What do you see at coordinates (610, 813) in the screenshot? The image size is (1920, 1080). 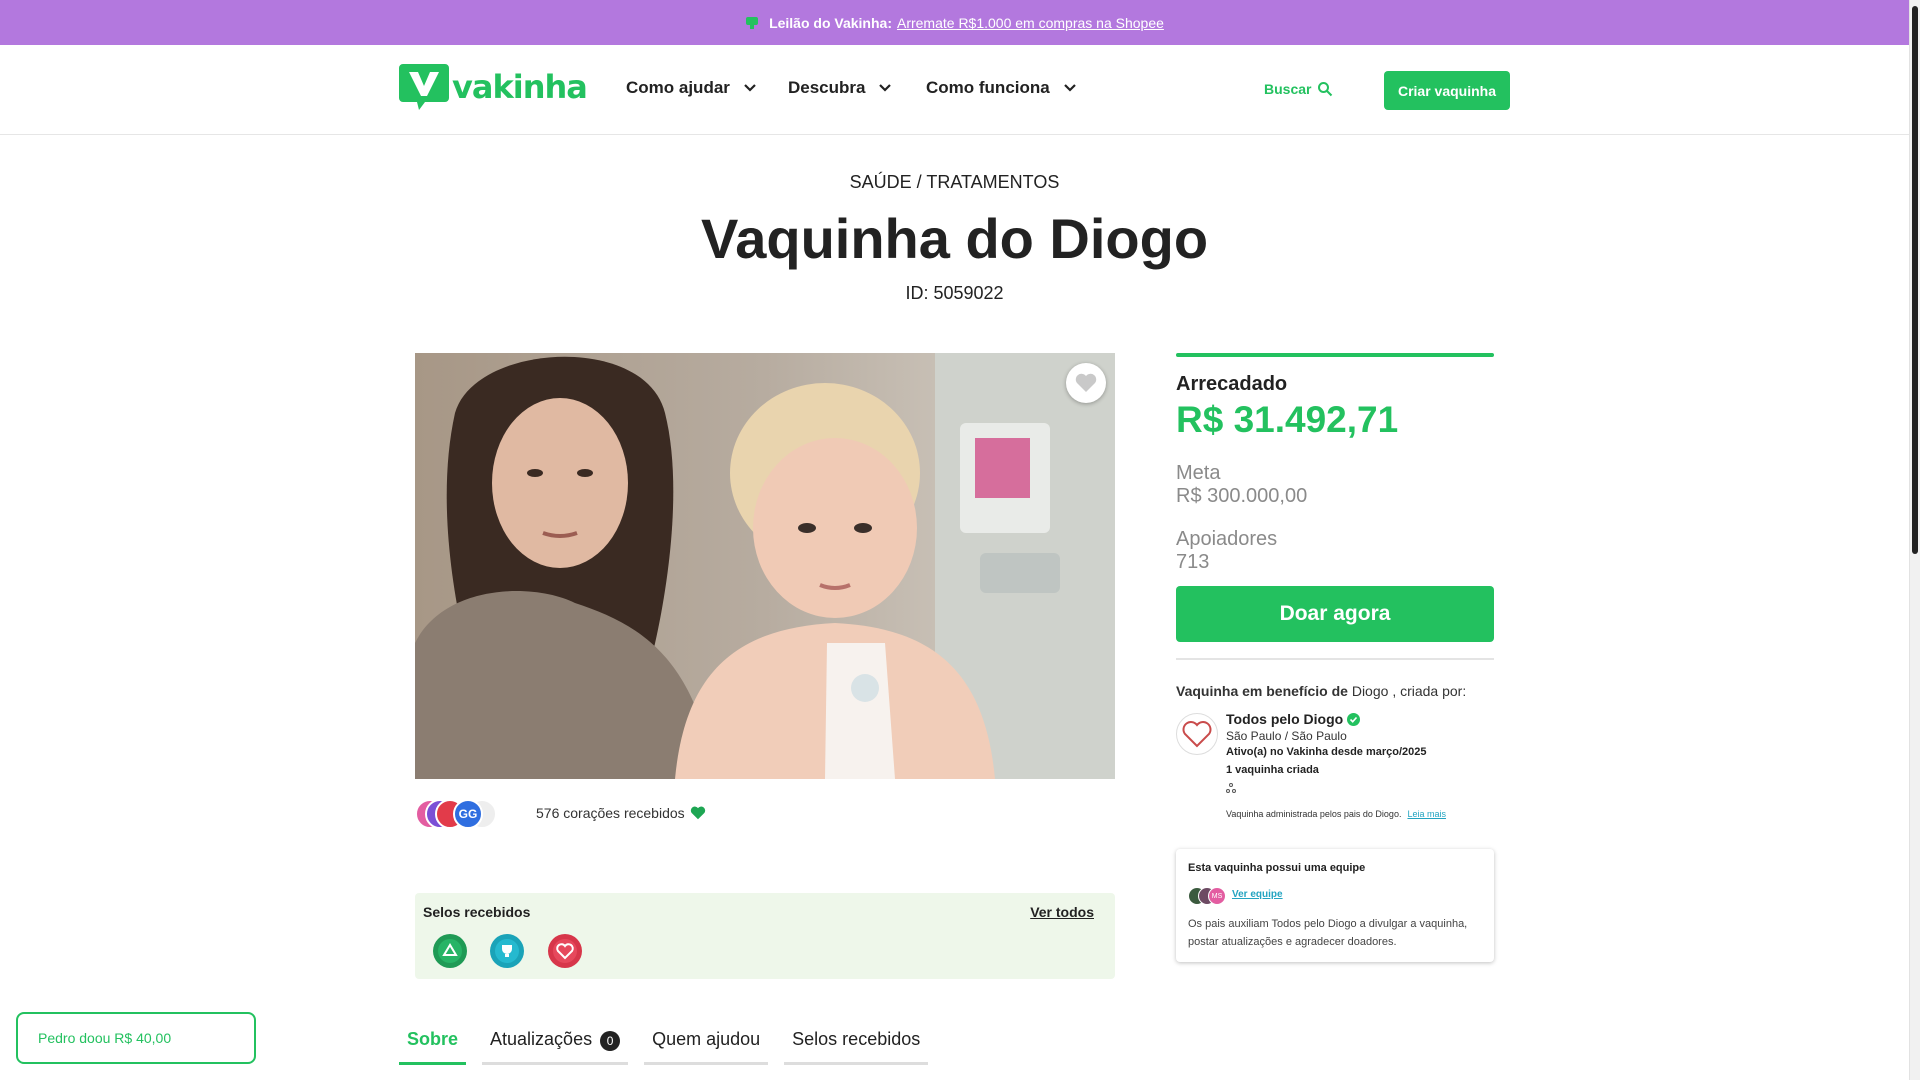 I see `hearts-text: 576 corações recebidos` at bounding box center [610, 813].